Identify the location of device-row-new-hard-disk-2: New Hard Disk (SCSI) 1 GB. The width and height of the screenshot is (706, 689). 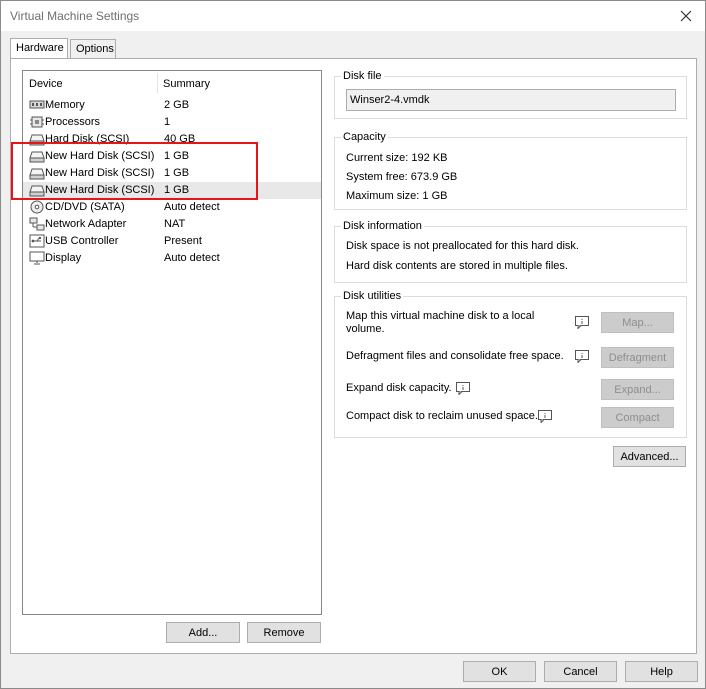
(172, 173).